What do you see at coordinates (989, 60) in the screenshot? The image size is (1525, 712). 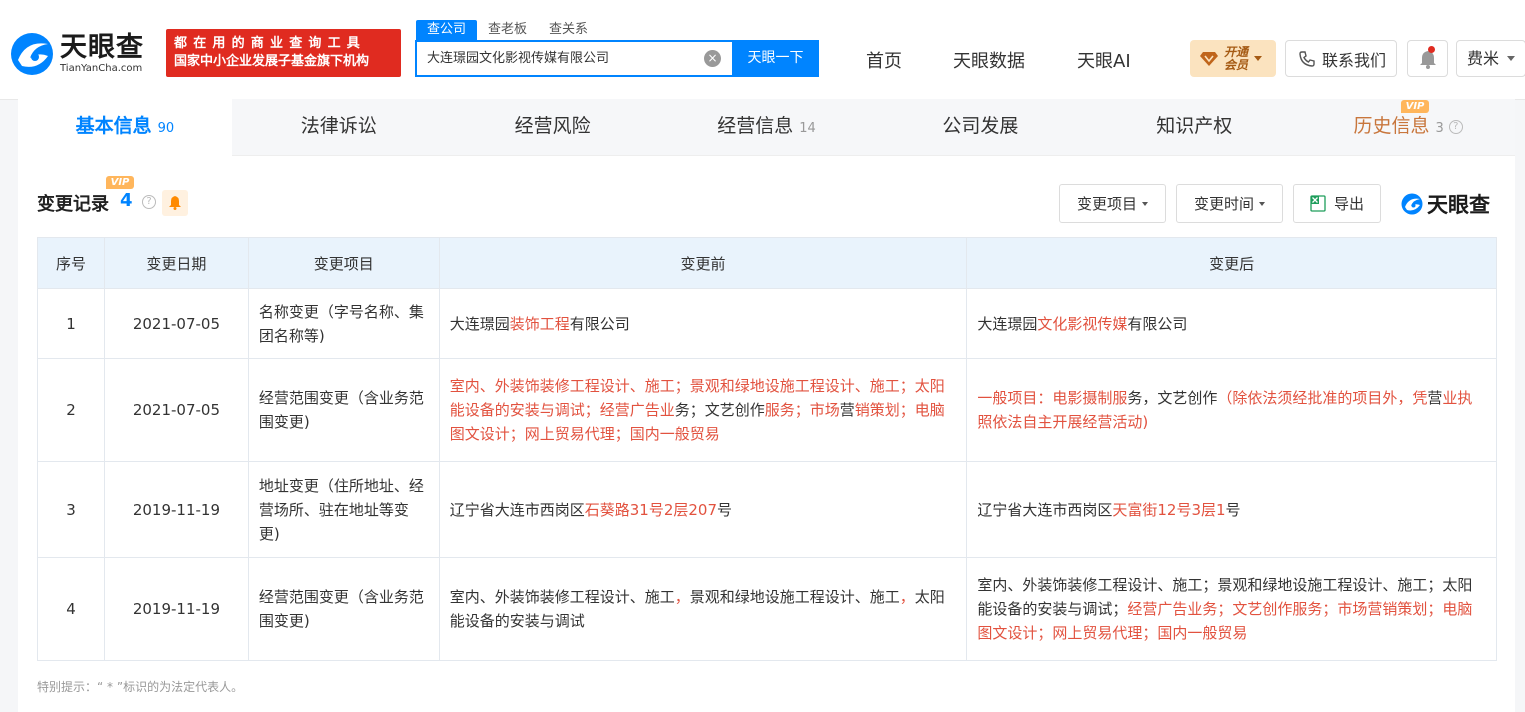 I see `nav-data: 天眼数据` at bounding box center [989, 60].